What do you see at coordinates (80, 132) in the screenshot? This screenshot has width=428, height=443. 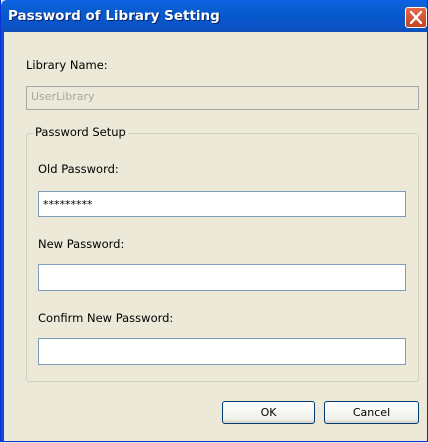 I see `password-setup-title: Password Setup` at bounding box center [80, 132].